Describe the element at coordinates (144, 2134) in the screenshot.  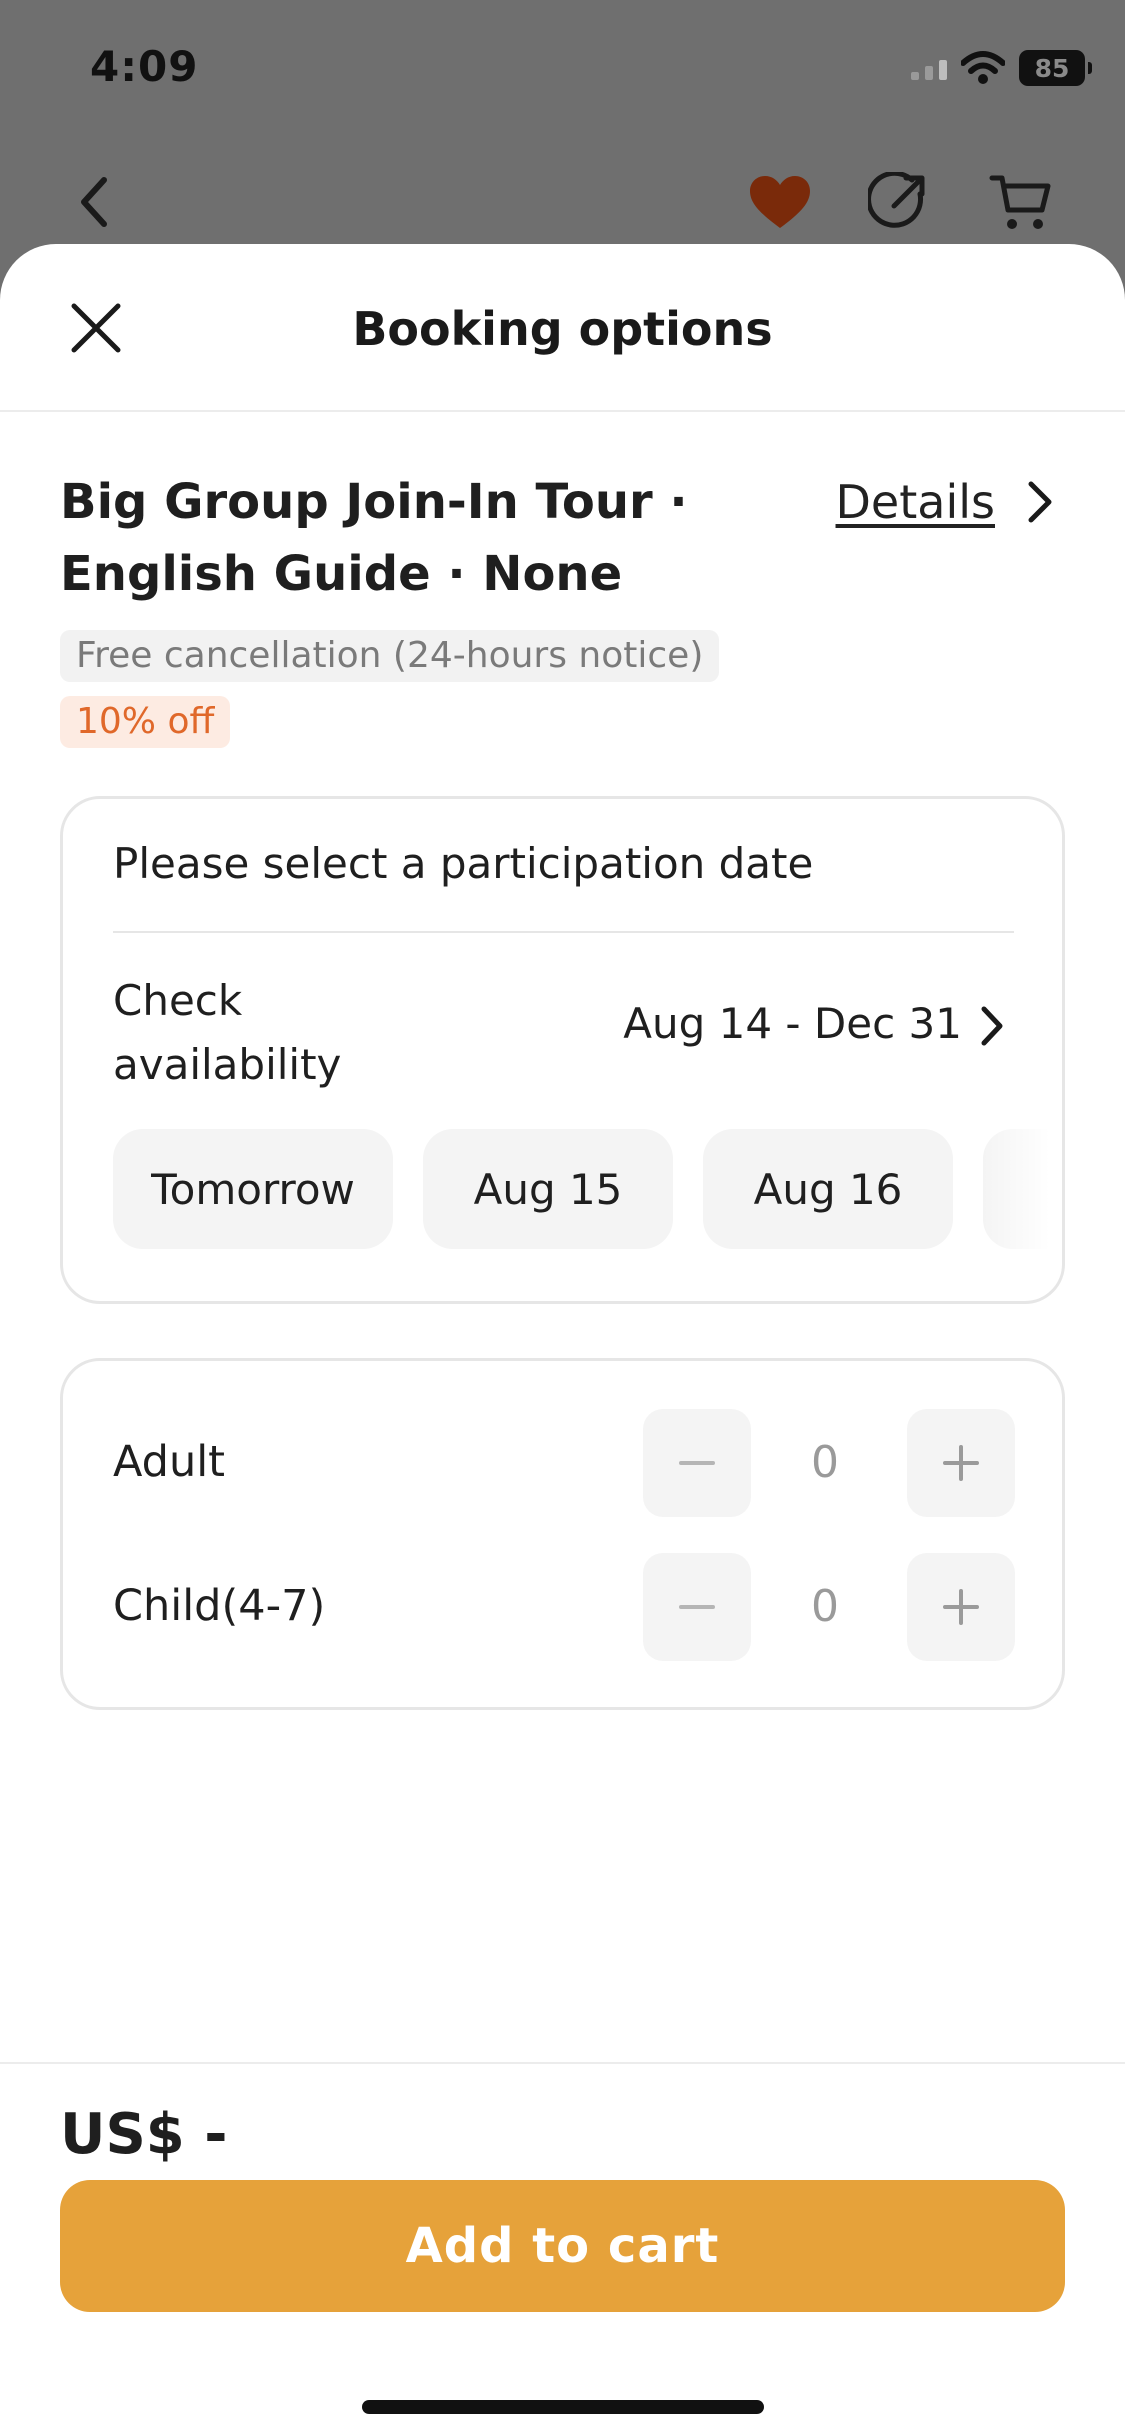
I see `total-price: US$ -` at that location.